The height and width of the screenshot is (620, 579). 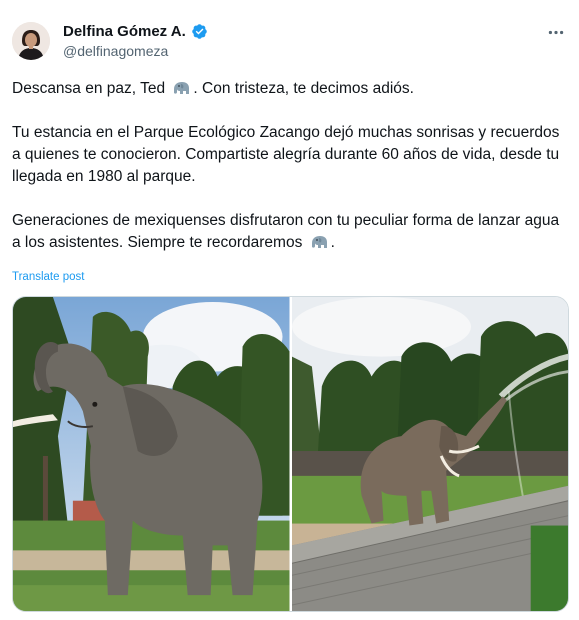 I want to click on avatar, so click(x=31, y=41).